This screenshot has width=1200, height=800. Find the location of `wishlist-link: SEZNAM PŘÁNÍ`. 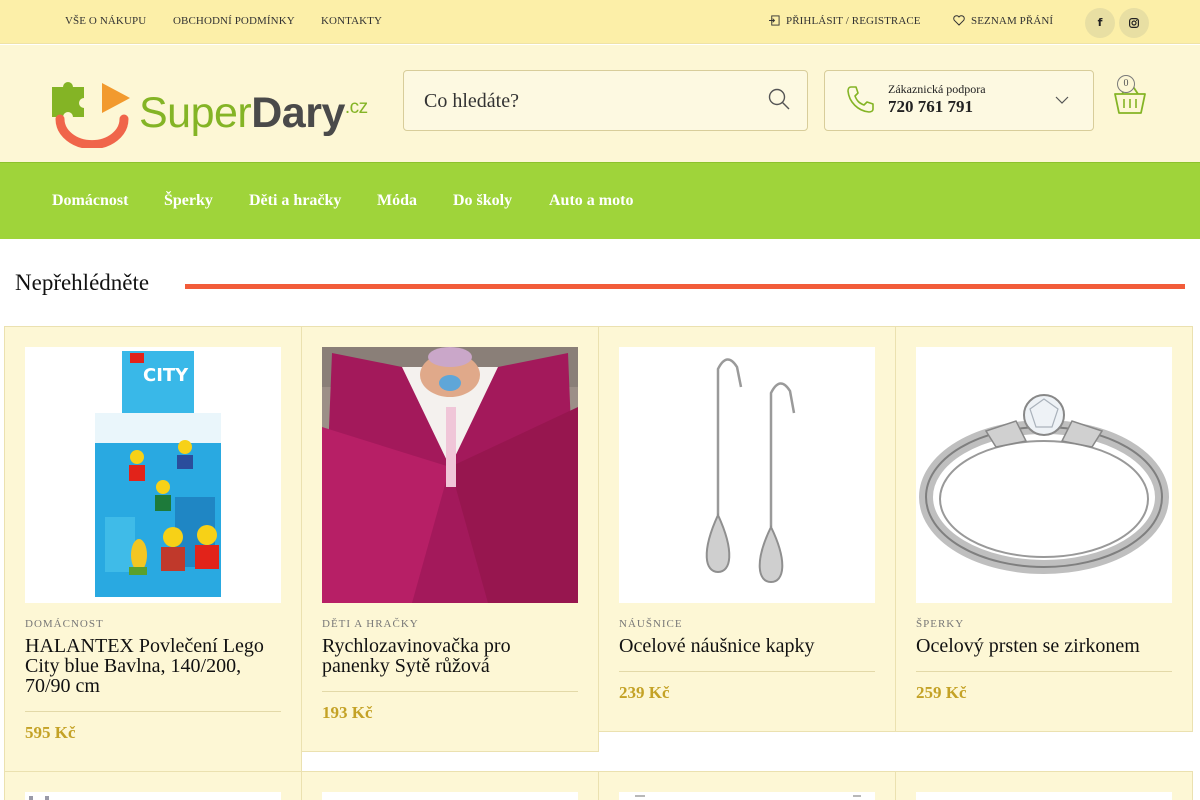

wishlist-link: SEZNAM PŘÁNÍ is located at coordinates (1003, 21).